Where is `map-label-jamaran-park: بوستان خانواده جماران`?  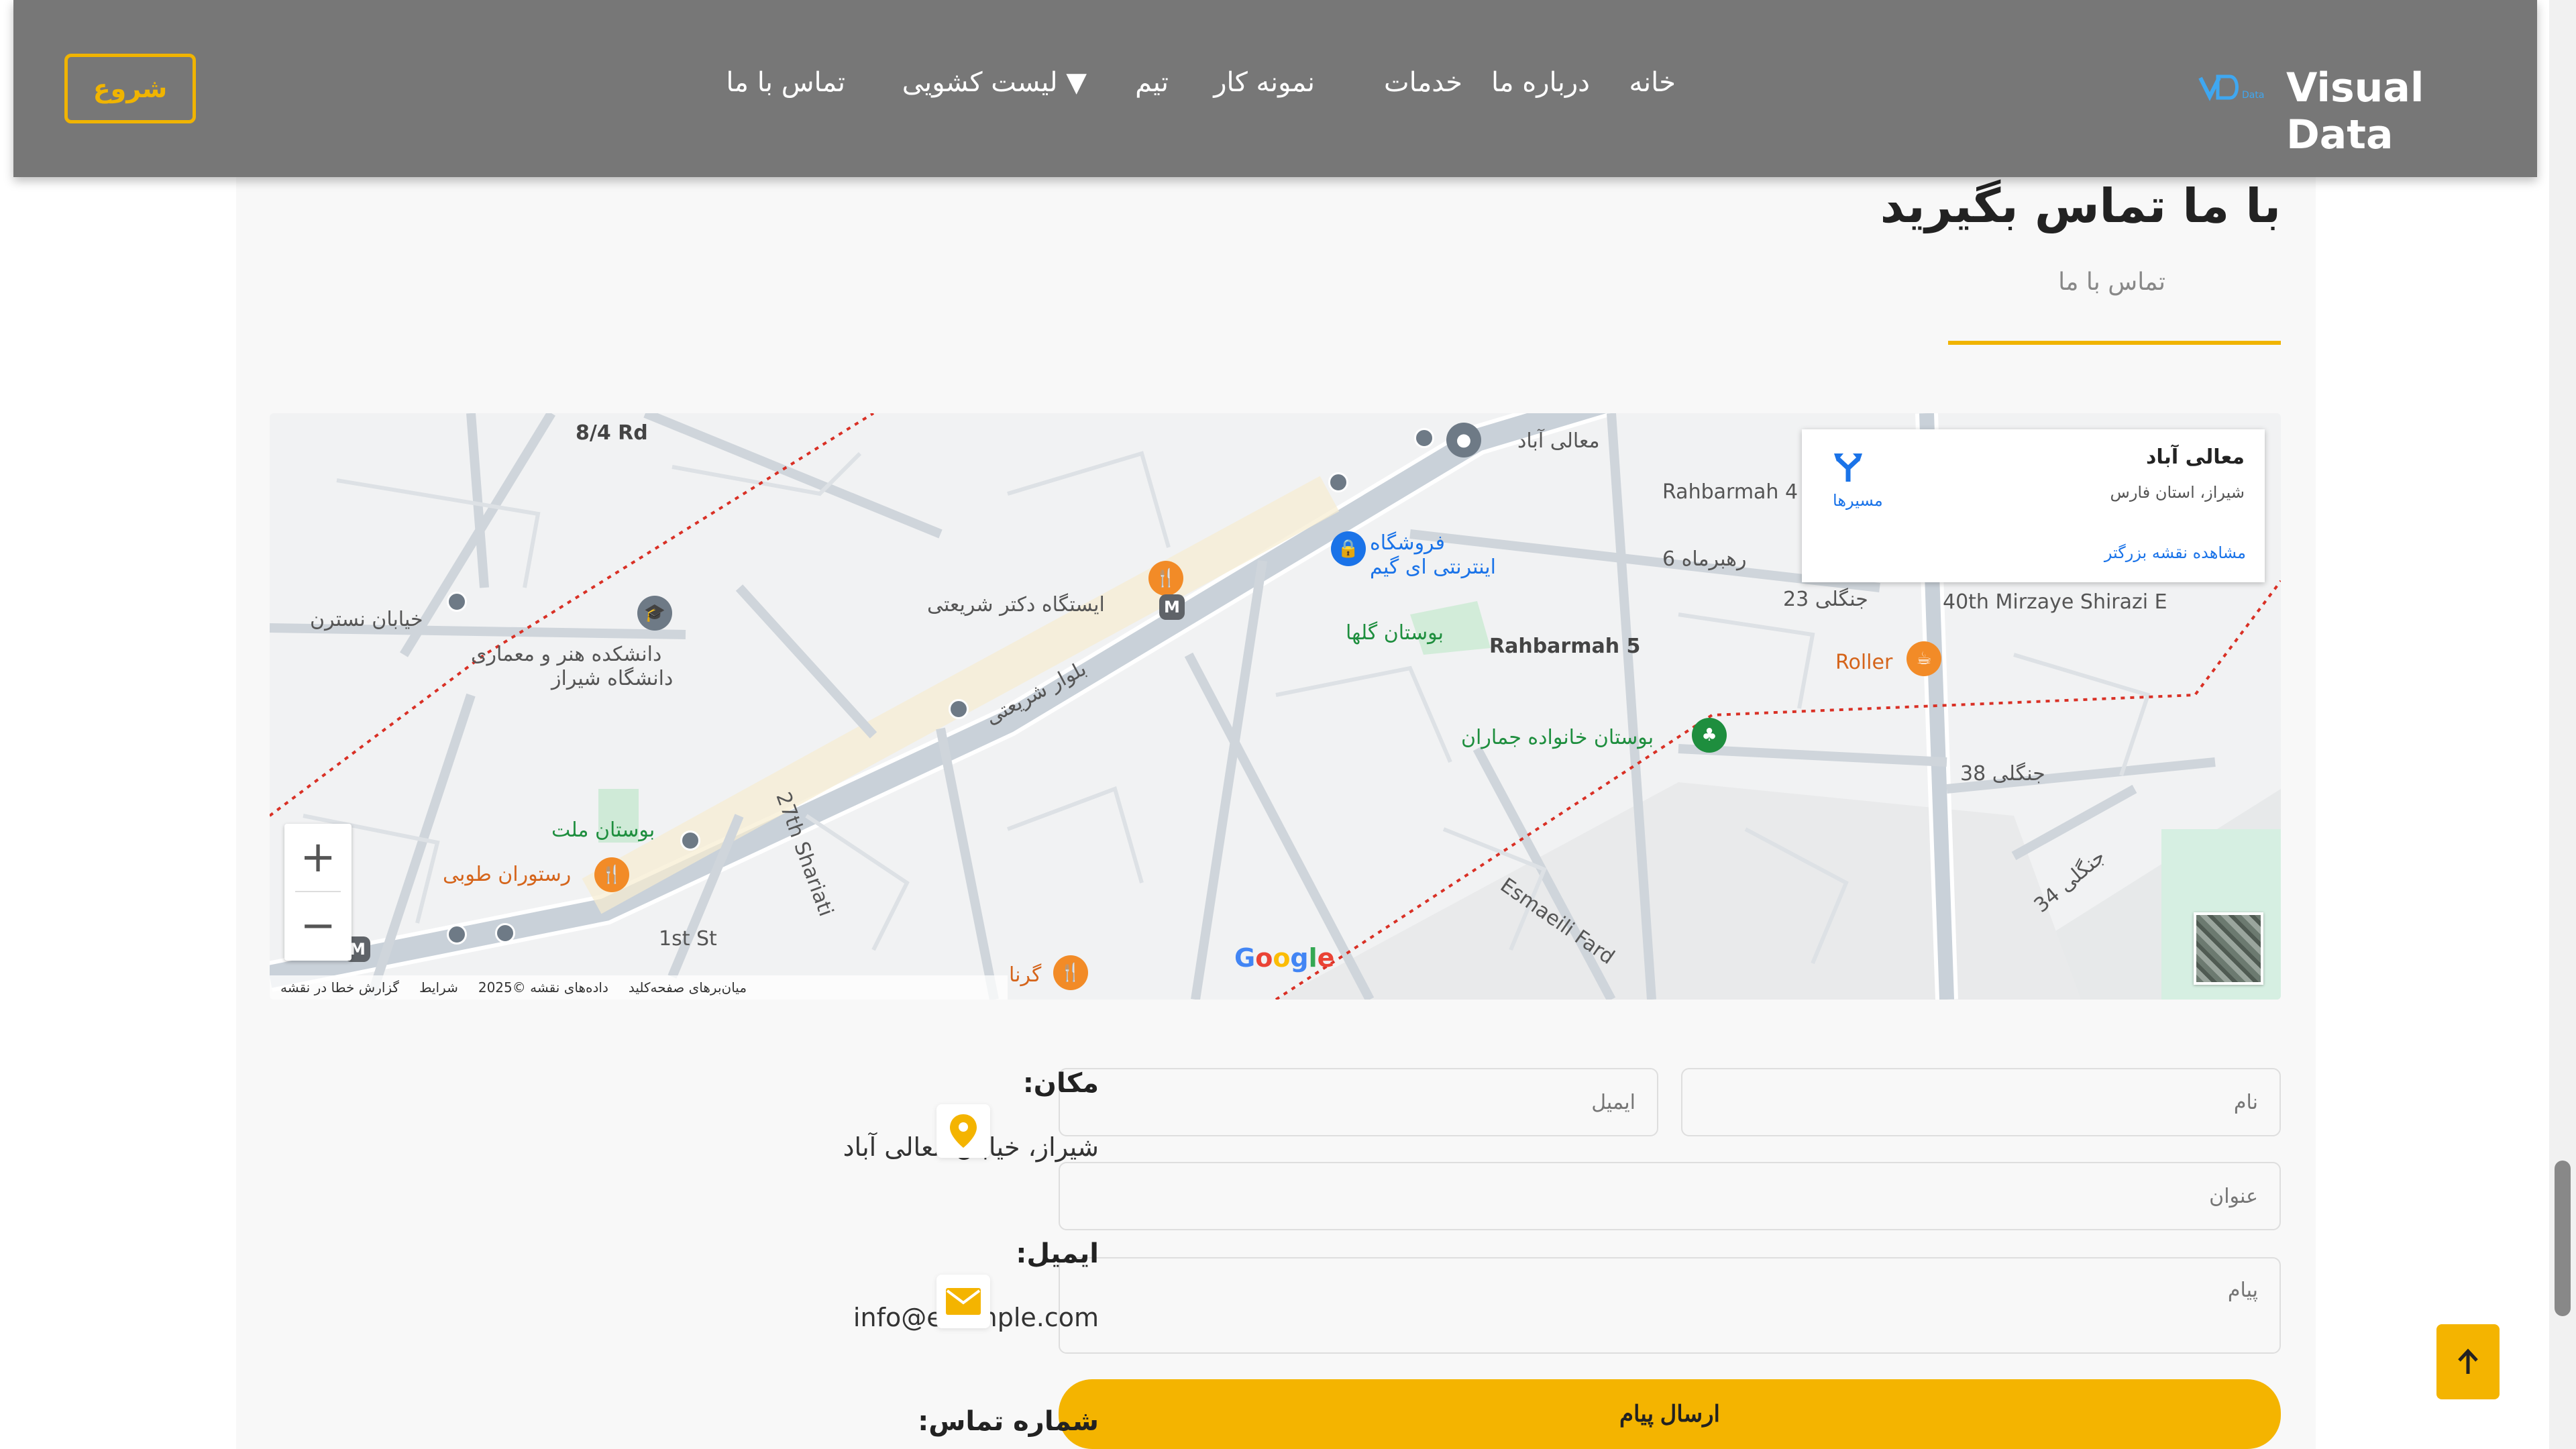 map-label-jamaran-park: بوستان خانواده جماران is located at coordinates (1557, 737).